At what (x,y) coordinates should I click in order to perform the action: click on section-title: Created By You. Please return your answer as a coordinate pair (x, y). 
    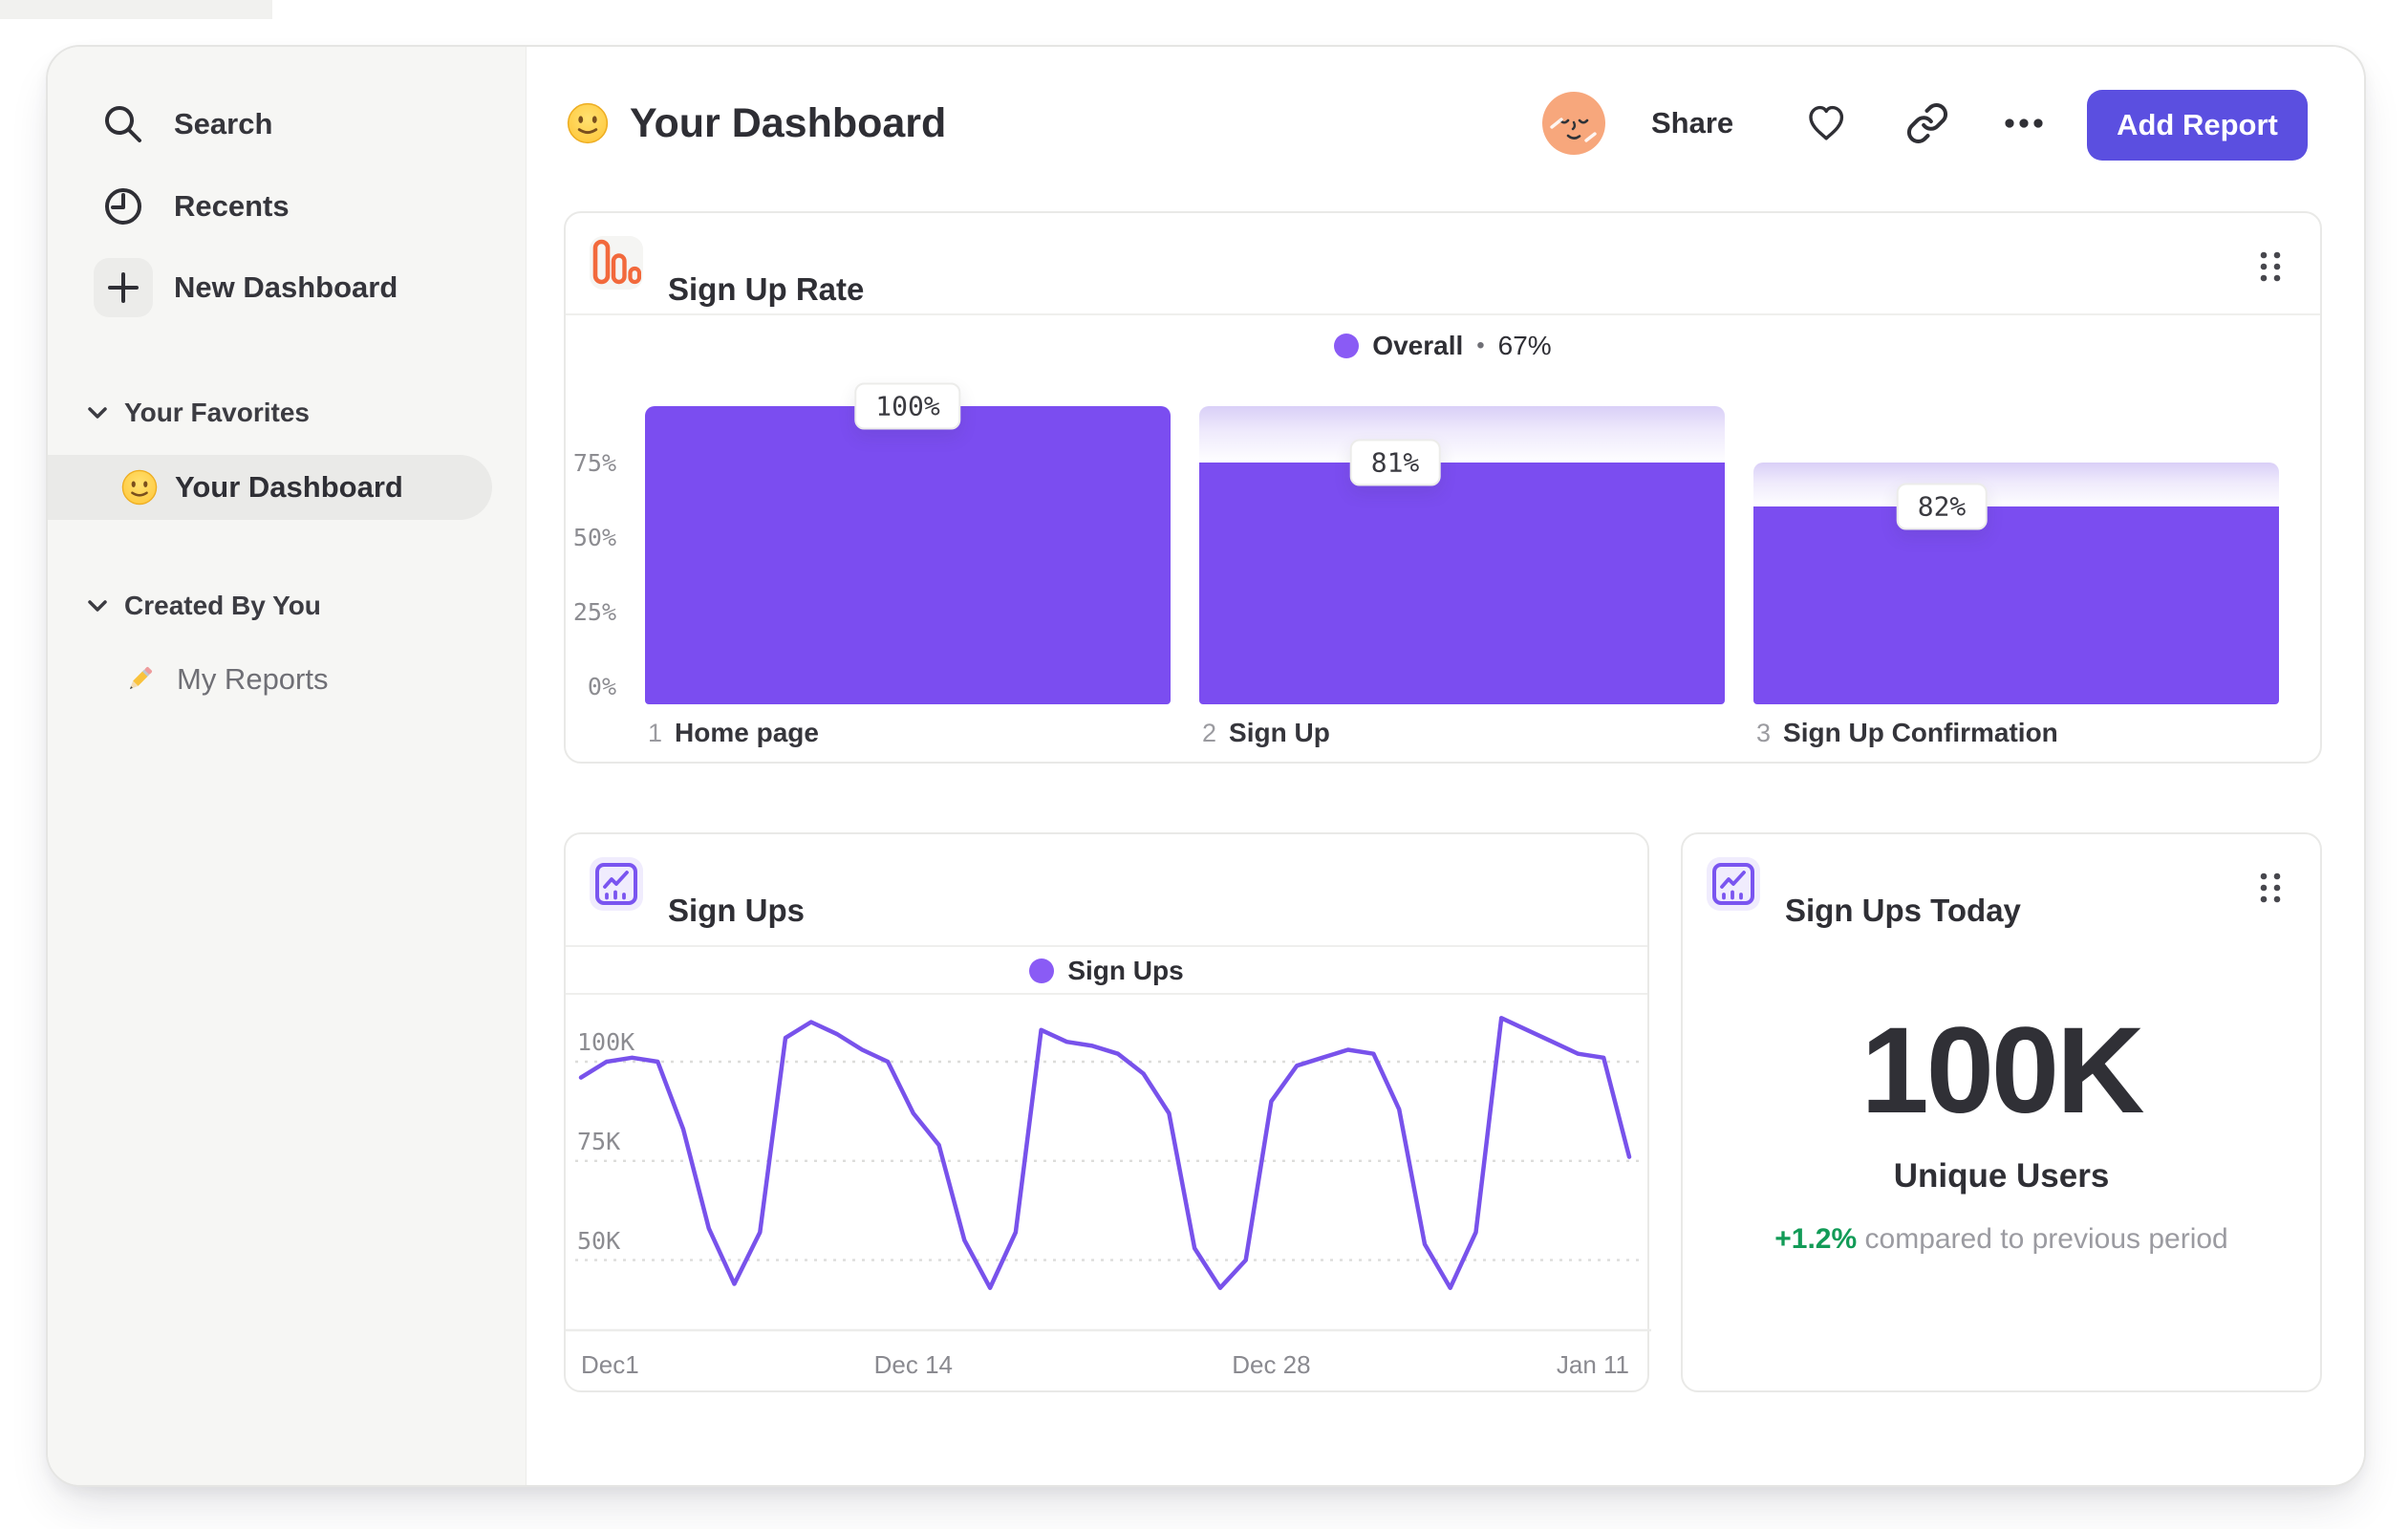
    Looking at the image, I should click on (223, 605).